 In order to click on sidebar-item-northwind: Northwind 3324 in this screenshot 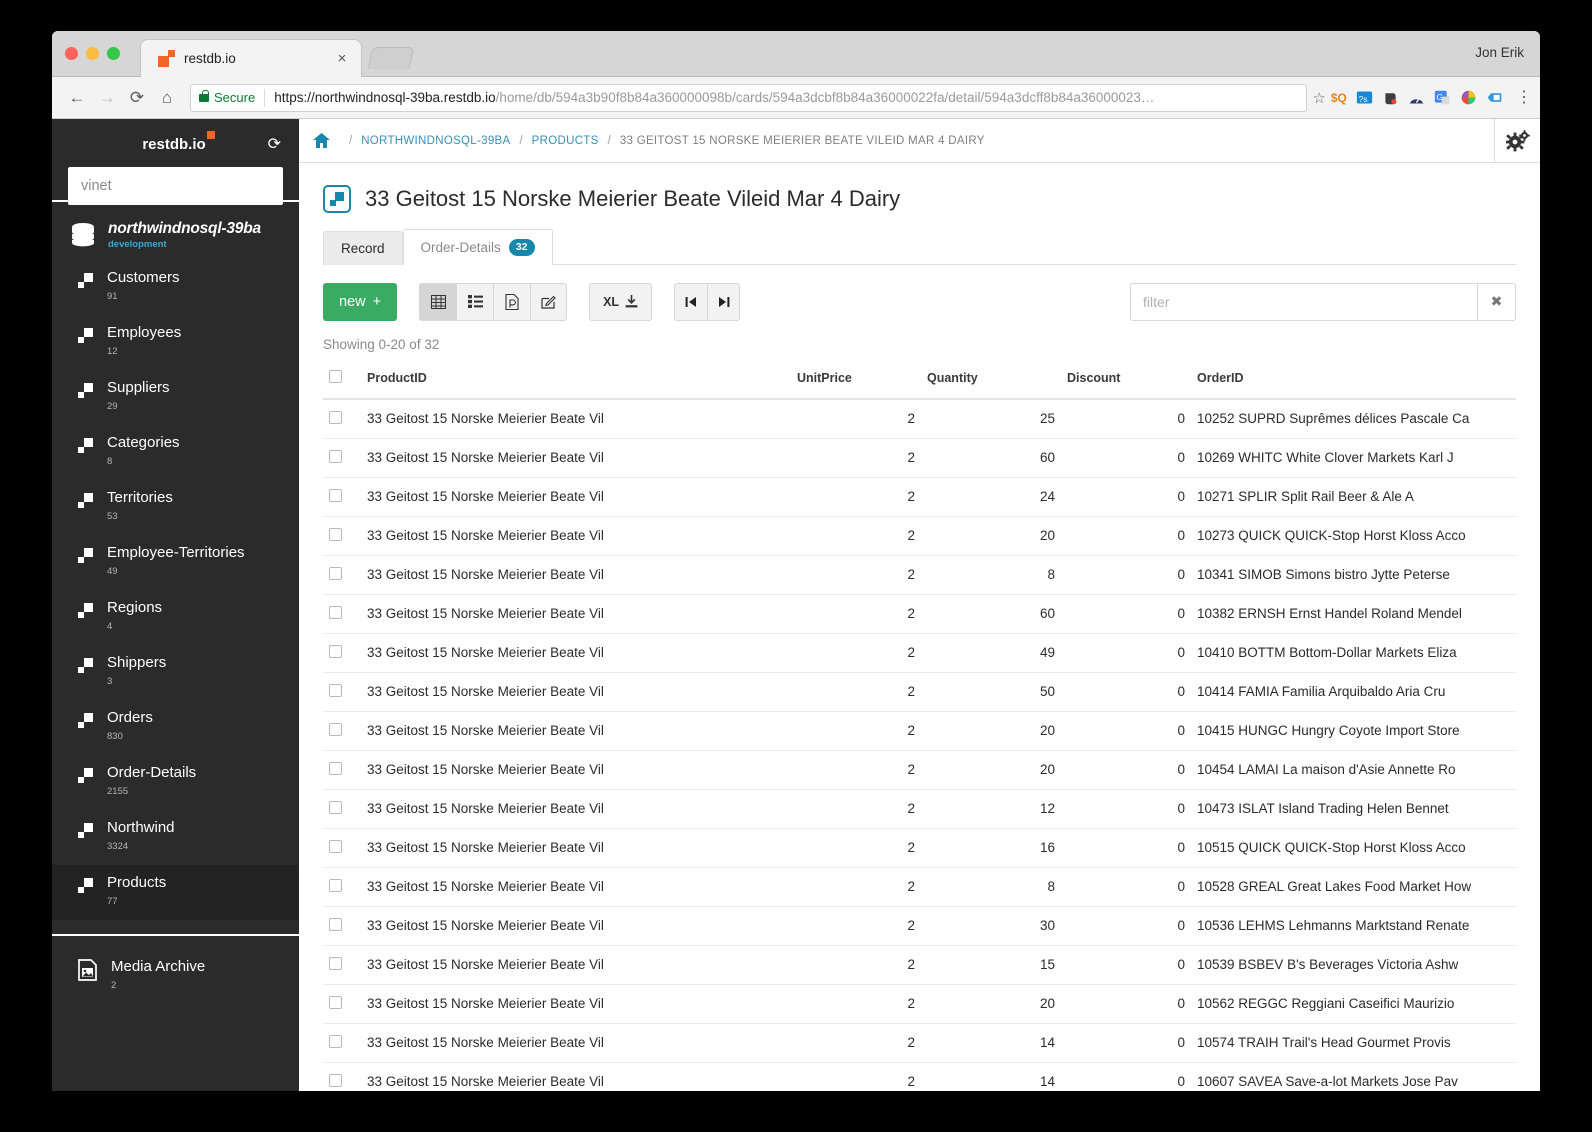, I will do `click(175, 837)`.